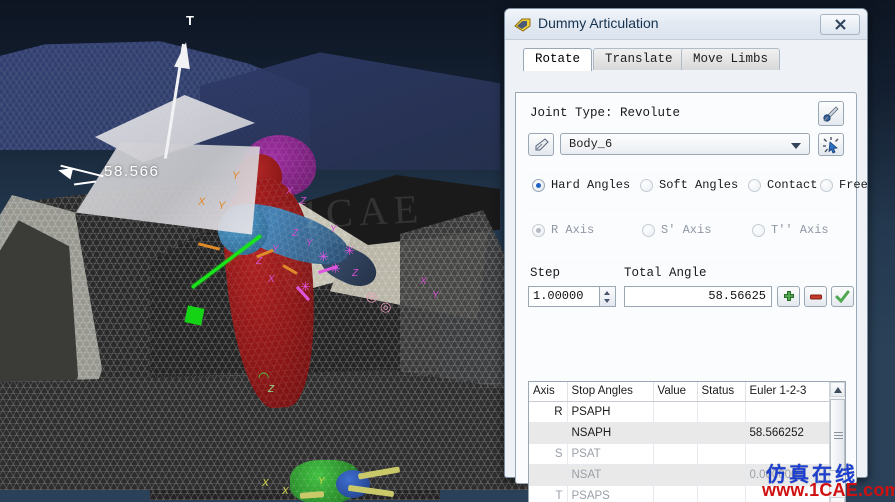 Image resolution: width=895 pixels, height=502 pixels. I want to click on table-row: NSAPH 58.566252, so click(679, 433).